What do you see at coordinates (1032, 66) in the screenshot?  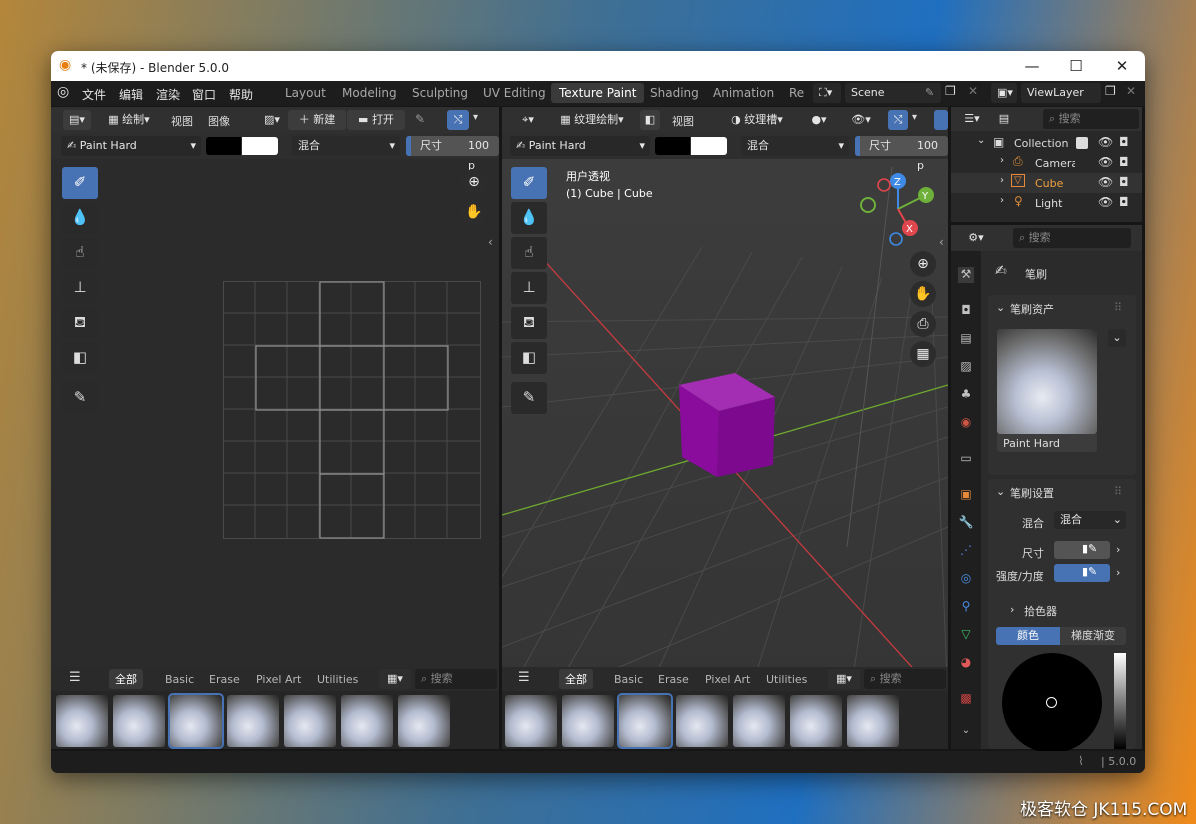 I see `minimize-button: —` at bounding box center [1032, 66].